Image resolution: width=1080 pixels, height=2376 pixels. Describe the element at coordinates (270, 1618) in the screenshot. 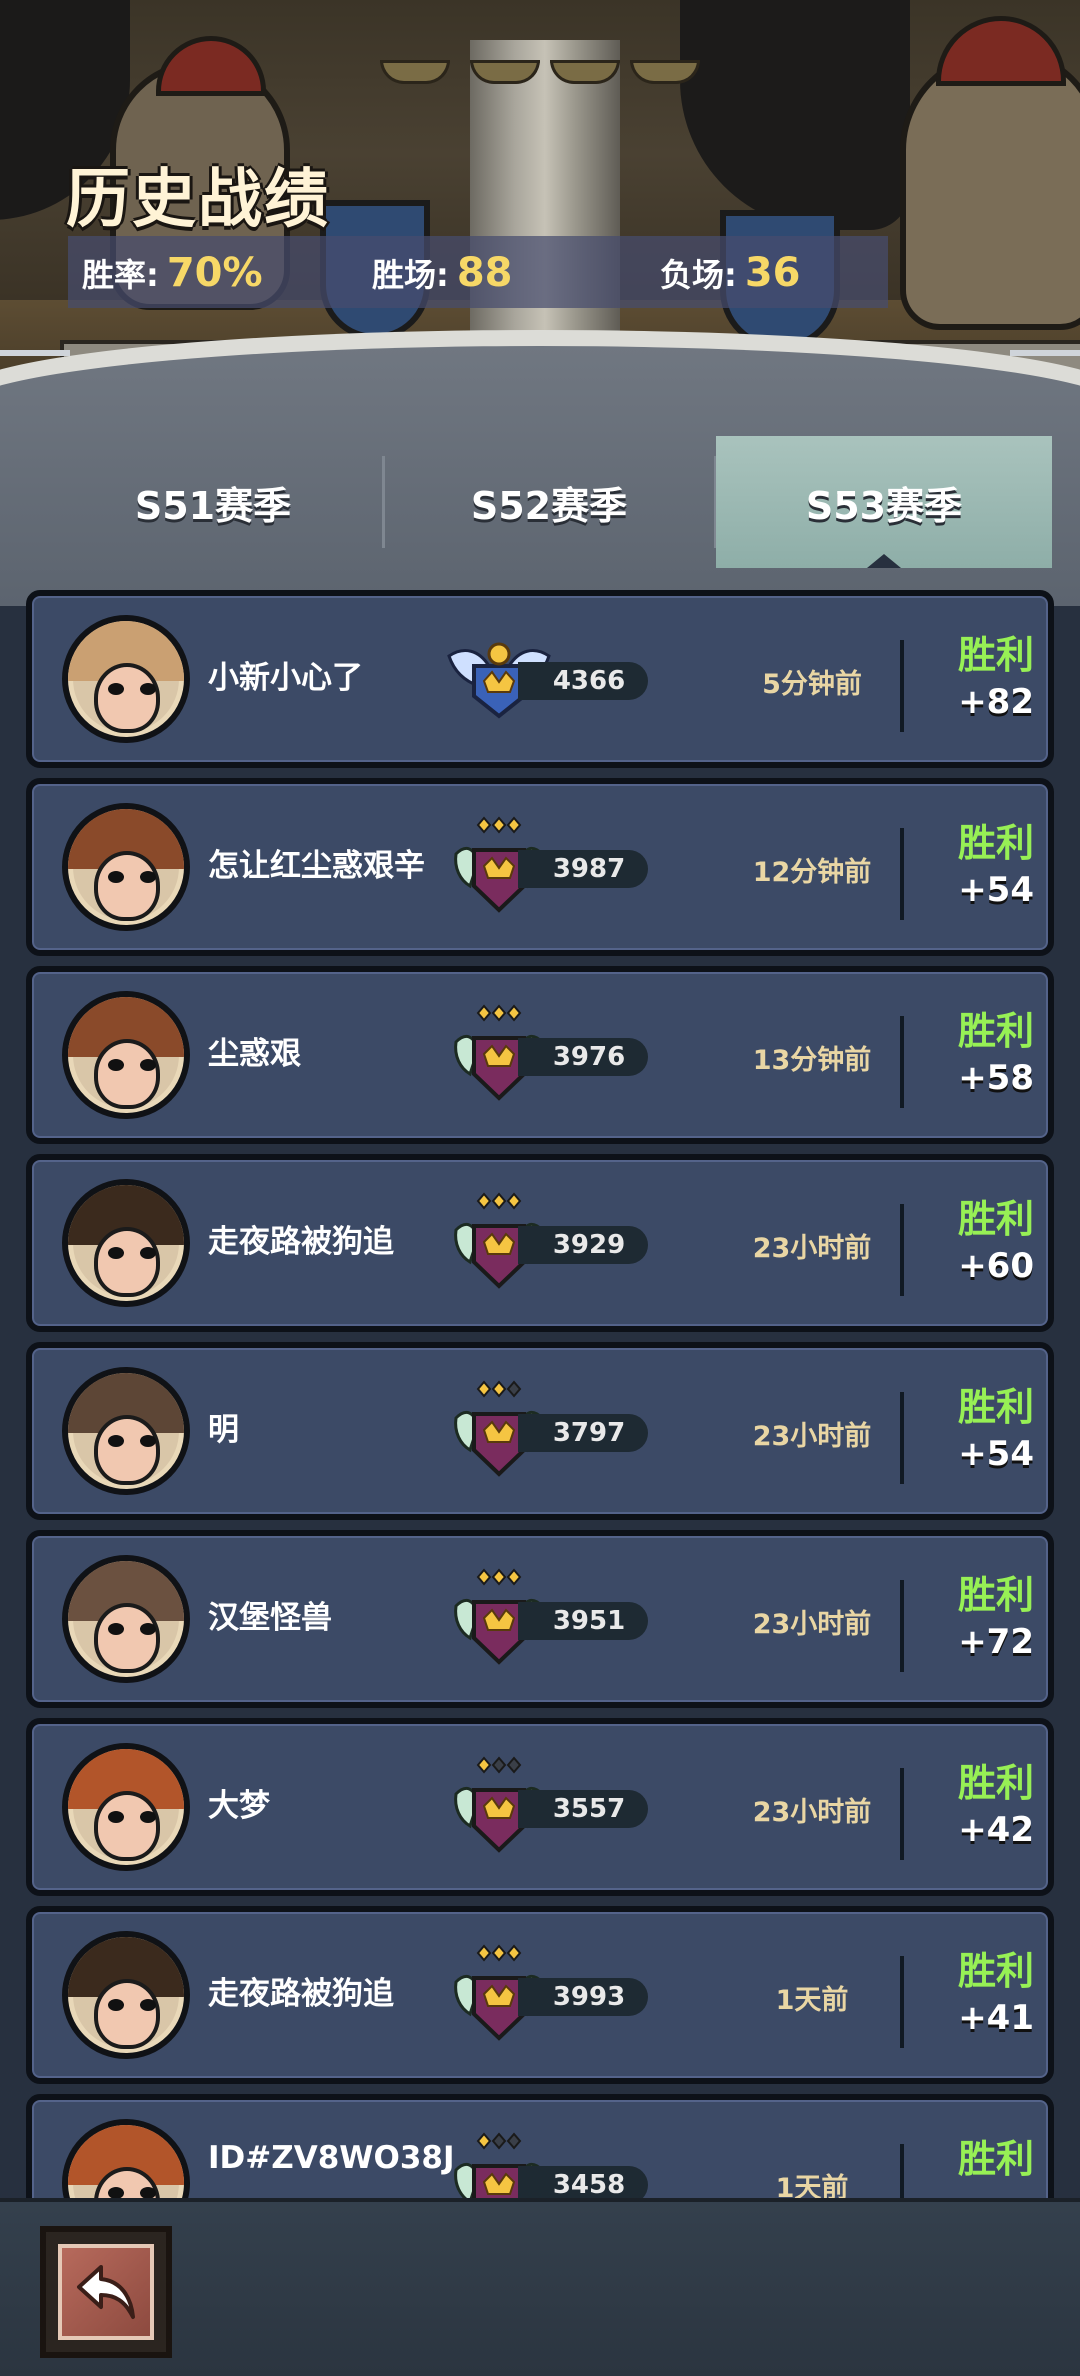

I see `player-name: 汉堡怪兽` at that location.